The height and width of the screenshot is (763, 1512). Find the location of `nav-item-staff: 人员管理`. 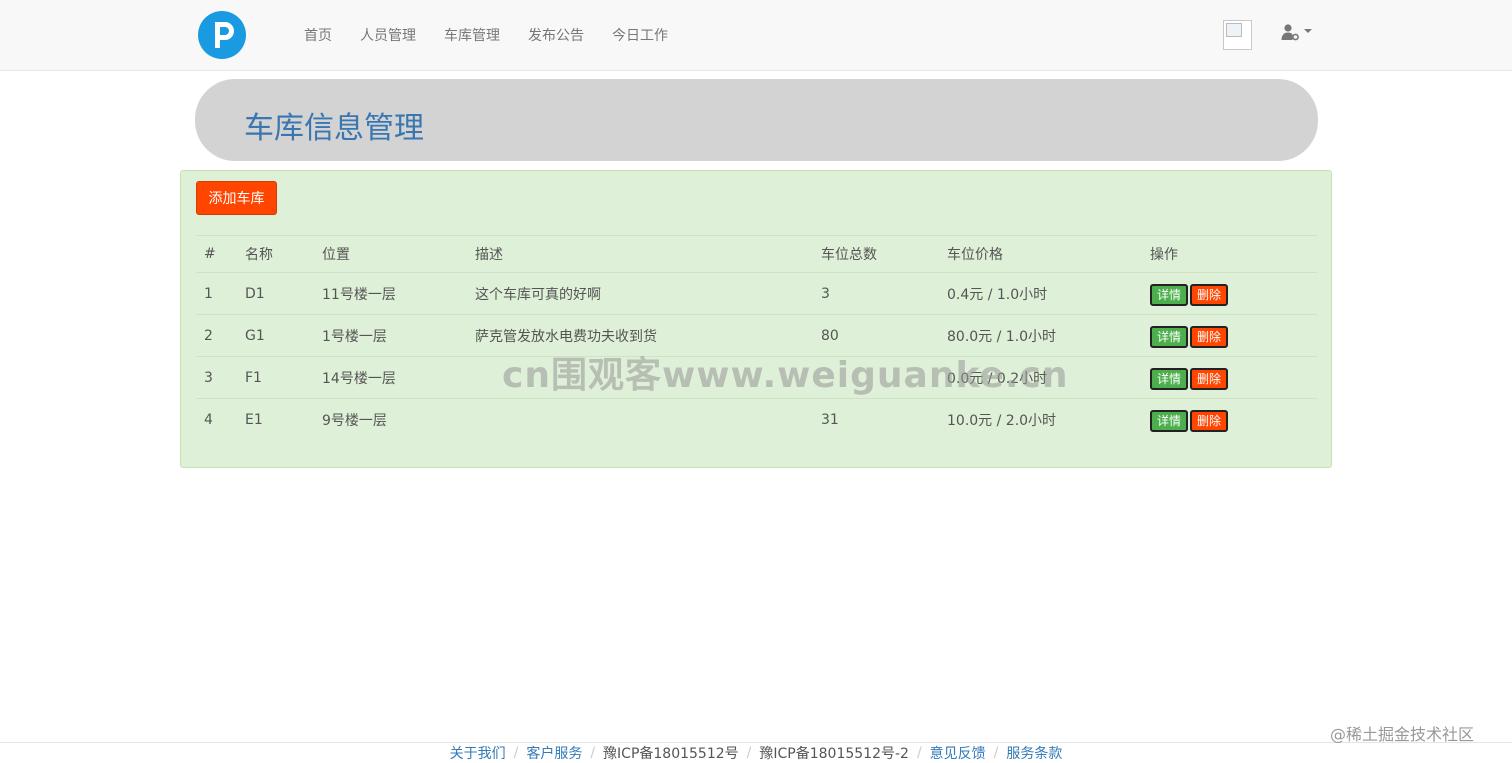

nav-item-staff: 人员管理 is located at coordinates (388, 35).